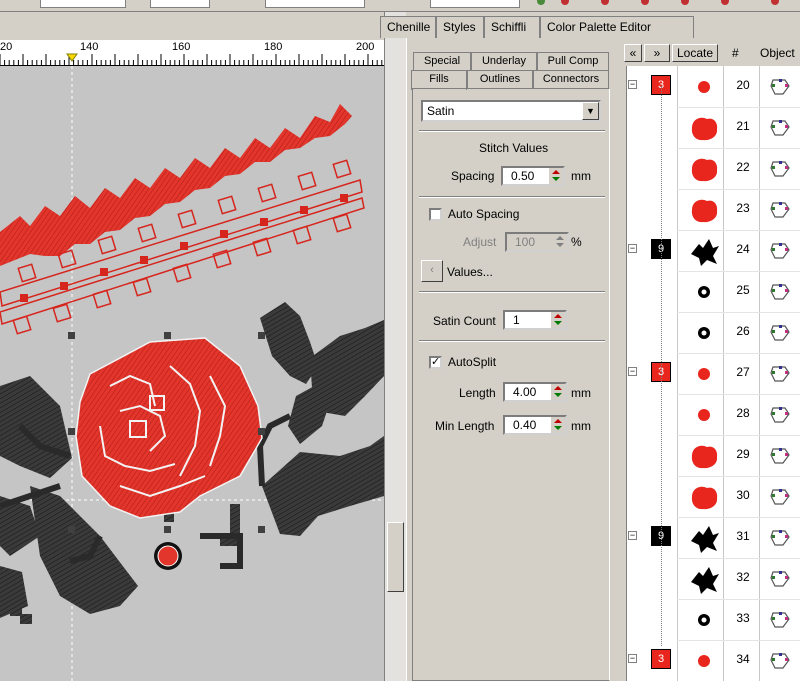  I want to click on tree-connector, so click(661, 366).